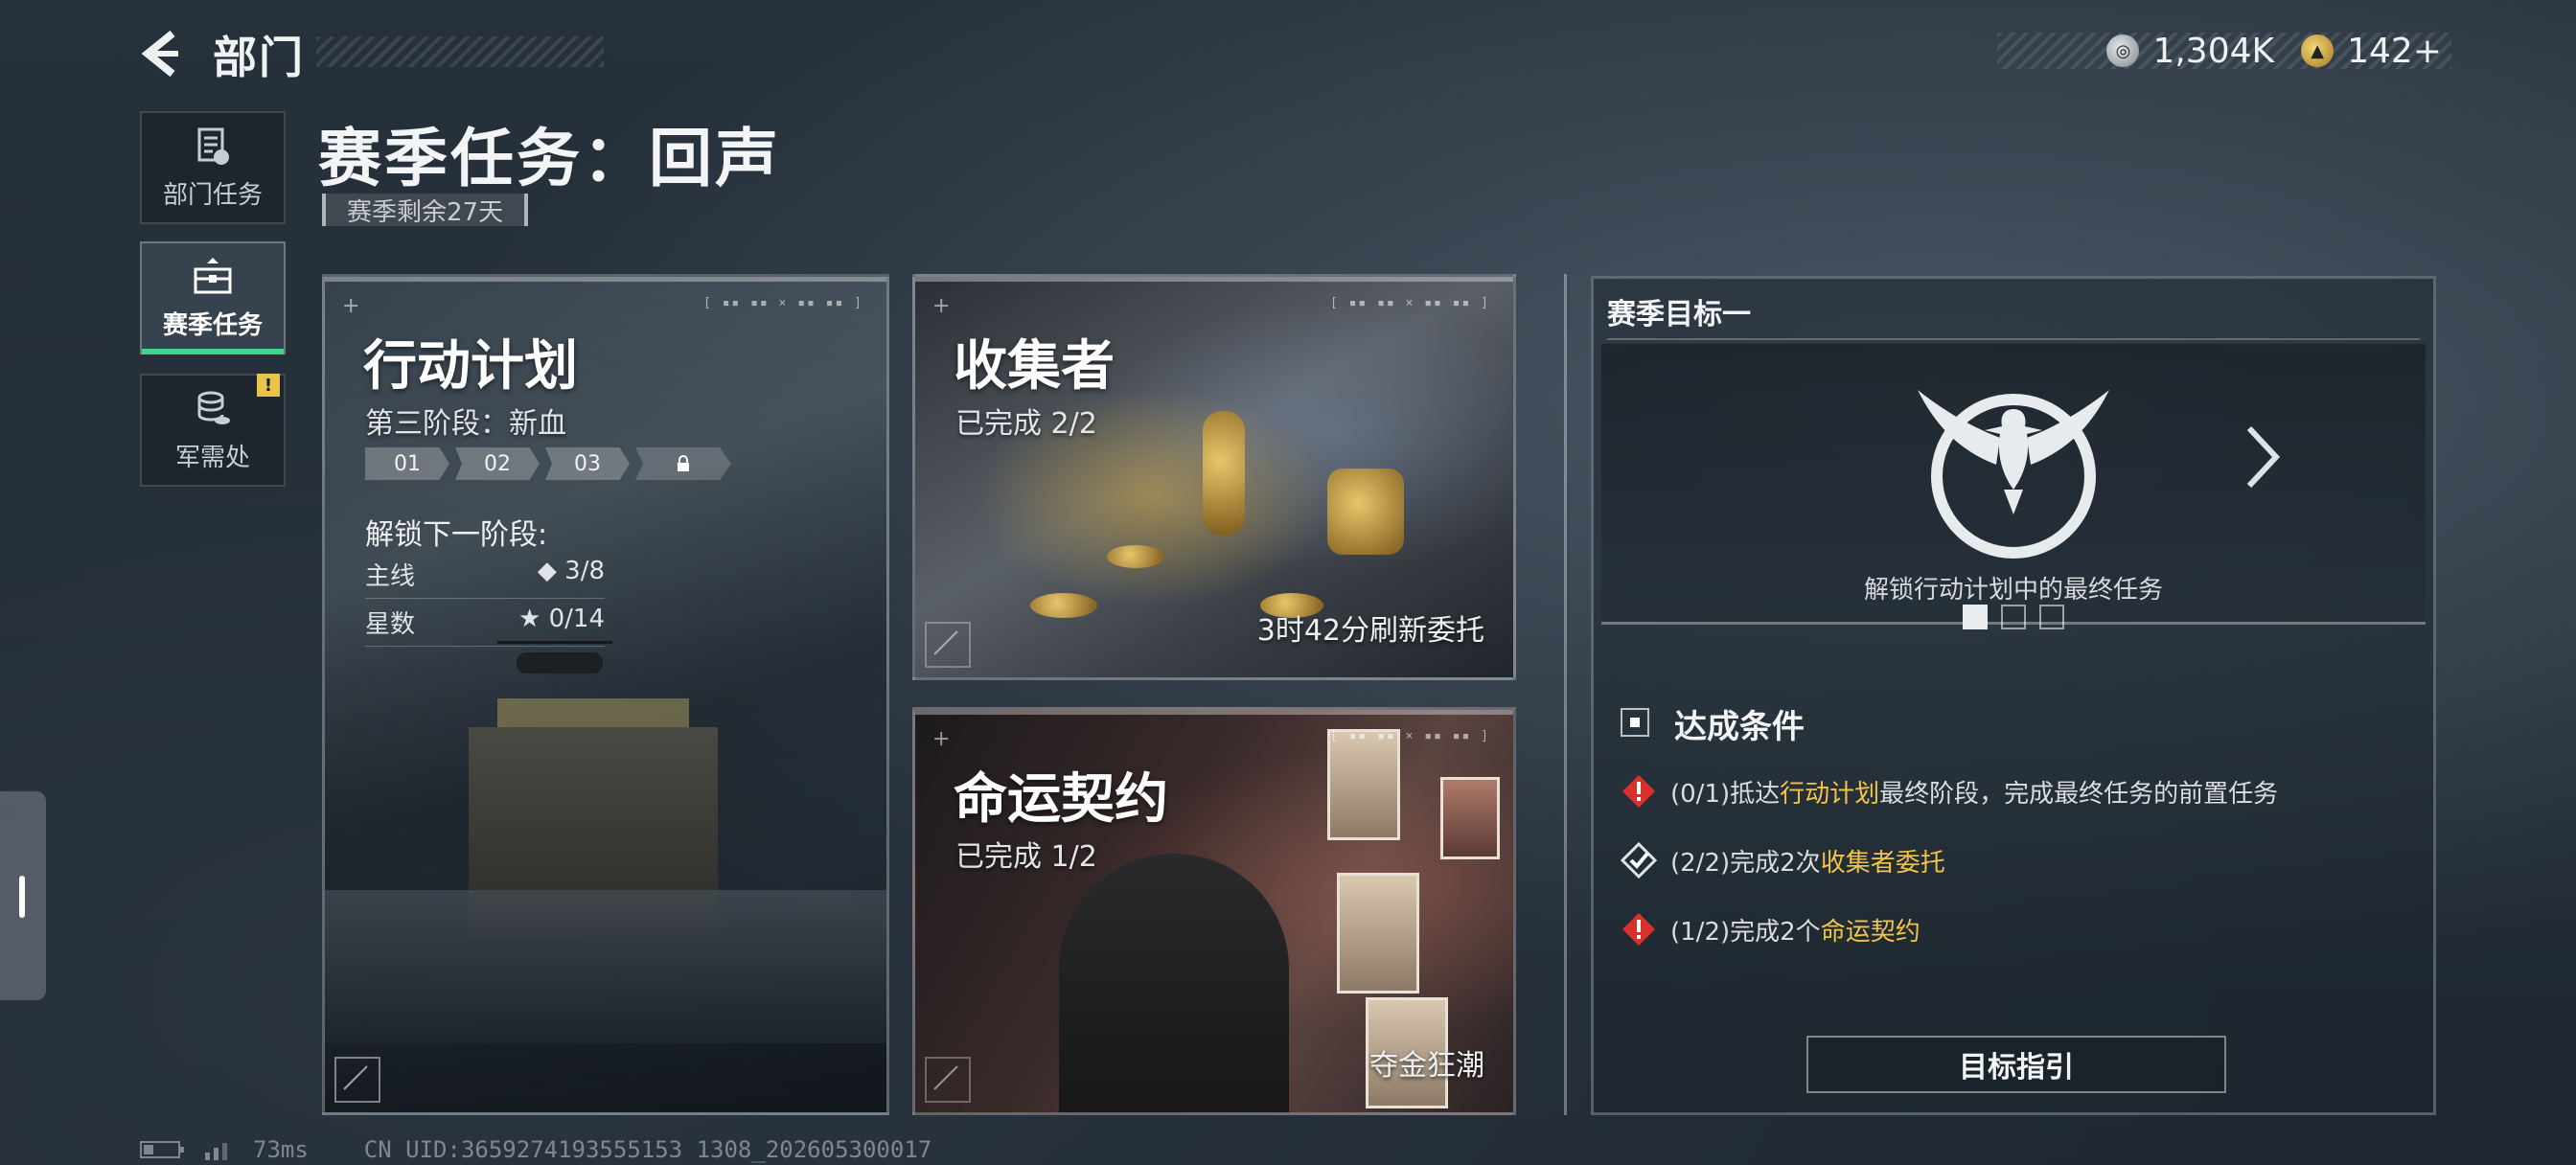  What do you see at coordinates (212, 325) in the screenshot?
I see `nav-label: 赛季任务` at bounding box center [212, 325].